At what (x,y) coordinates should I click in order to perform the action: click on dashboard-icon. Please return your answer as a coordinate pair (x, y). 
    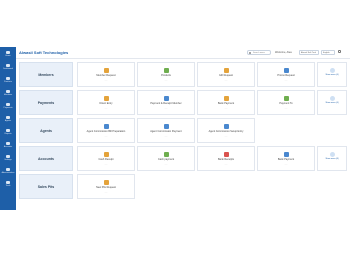
    Looking at the image, I should click on (8, 65).